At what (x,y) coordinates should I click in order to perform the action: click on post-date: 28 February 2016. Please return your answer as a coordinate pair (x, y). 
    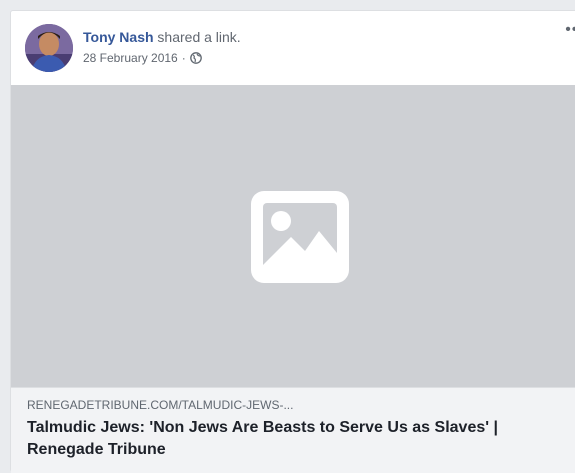
    Looking at the image, I should click on (130, 58).